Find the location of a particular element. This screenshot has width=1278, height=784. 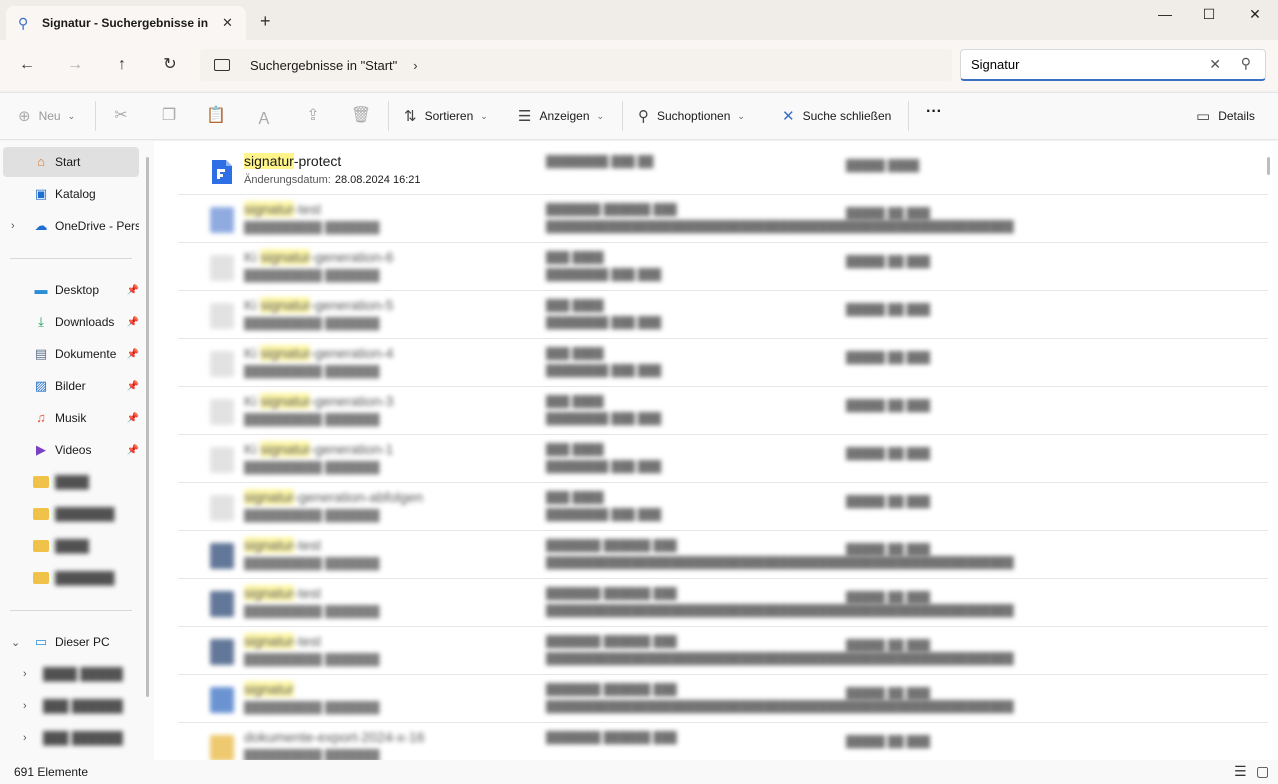

tab-title: Signatur - Suchergebnisse in " is located at coordinates (127, 23).